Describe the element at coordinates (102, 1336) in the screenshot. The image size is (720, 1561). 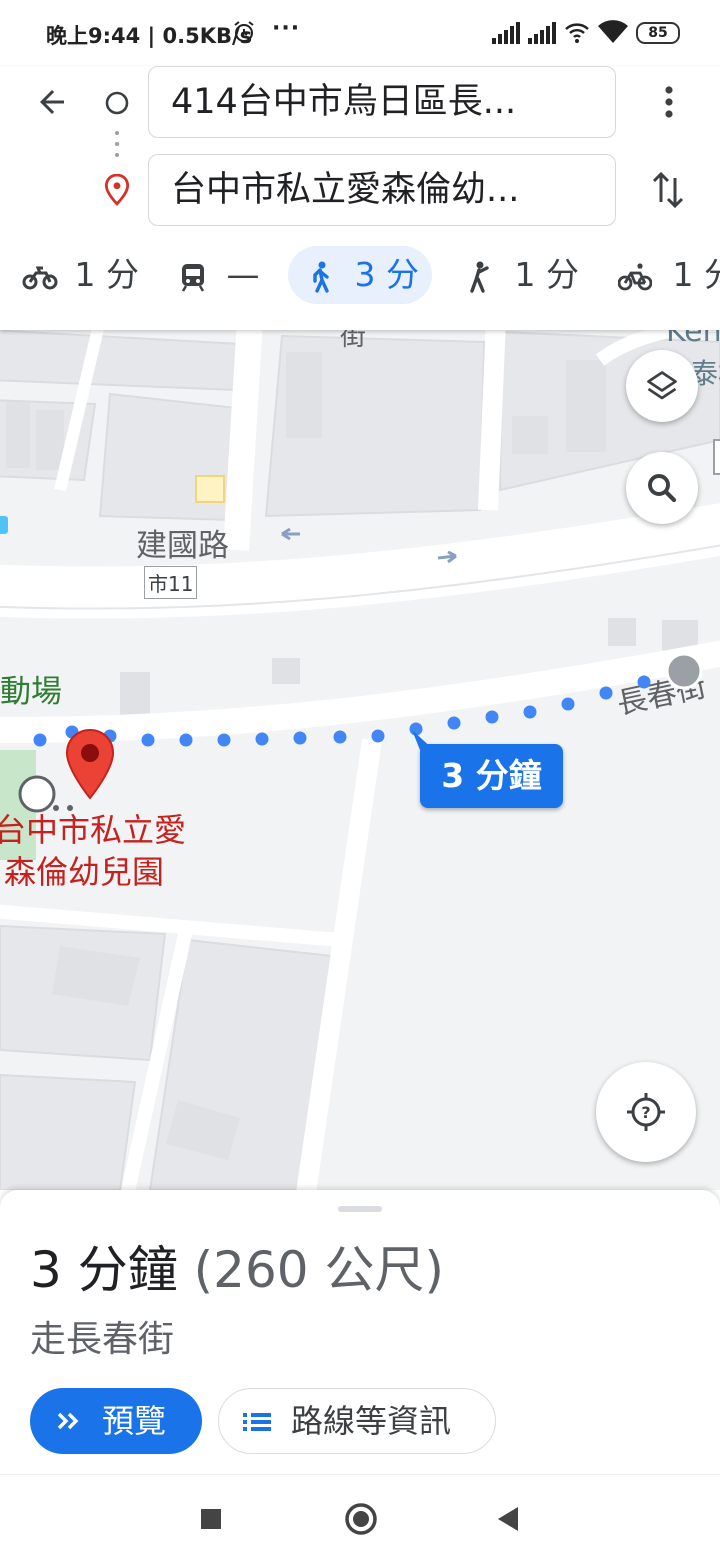
I see `route-via: 走長春街` at that location.